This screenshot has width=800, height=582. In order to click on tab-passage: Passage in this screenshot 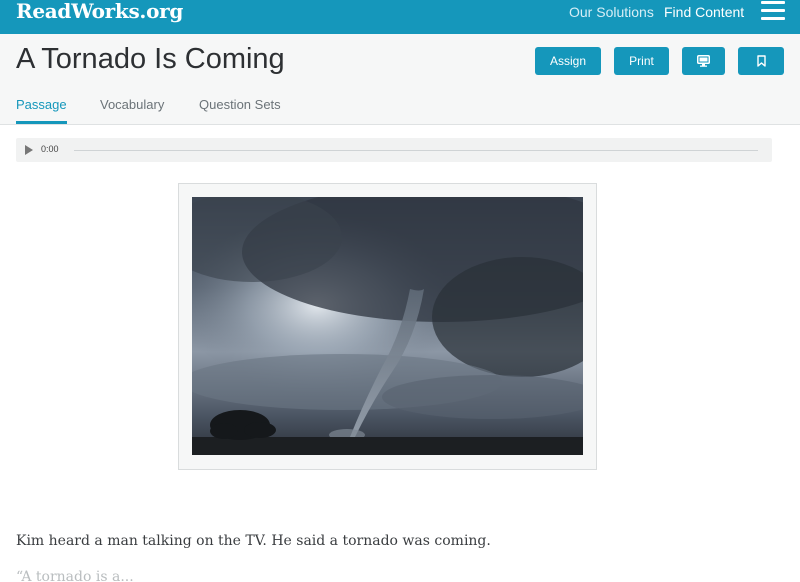, I will do `click(41, 105)`.